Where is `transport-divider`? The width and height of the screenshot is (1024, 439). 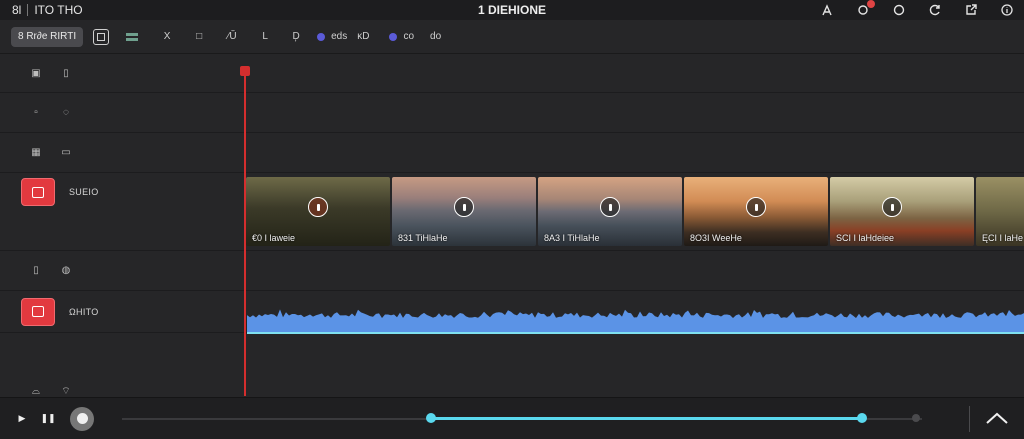 transport-divider is located at coordinates (969, 419).